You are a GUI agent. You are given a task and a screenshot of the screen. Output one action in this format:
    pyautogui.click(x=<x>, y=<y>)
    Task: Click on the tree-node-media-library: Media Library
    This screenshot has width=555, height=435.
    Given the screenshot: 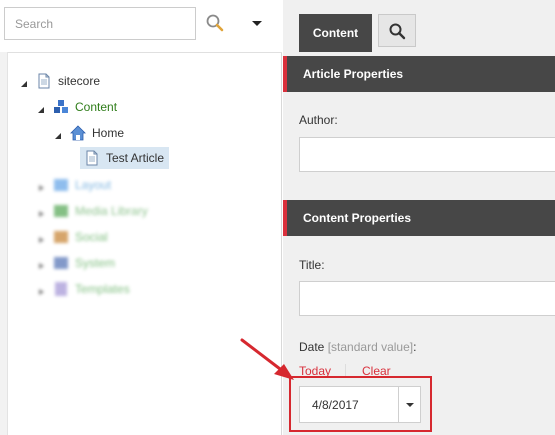 What is the action you would take?
    pyautogui.click(x=92, y=211)
    